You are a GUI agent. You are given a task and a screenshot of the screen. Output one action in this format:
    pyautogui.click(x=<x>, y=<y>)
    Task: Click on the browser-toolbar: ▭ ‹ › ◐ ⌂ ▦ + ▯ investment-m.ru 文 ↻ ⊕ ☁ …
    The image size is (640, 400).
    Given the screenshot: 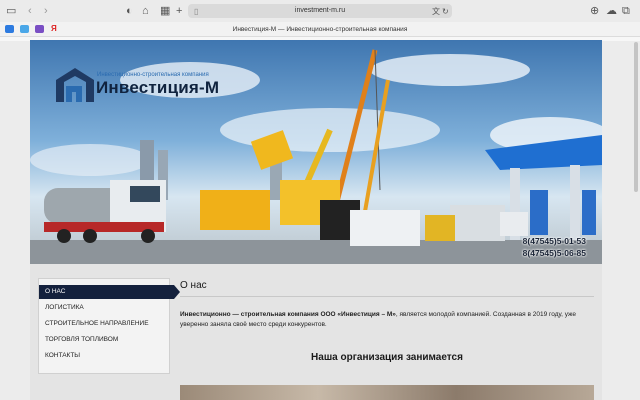 What is the action you would take?
    pyautogui.click(x=320, y=11)
    